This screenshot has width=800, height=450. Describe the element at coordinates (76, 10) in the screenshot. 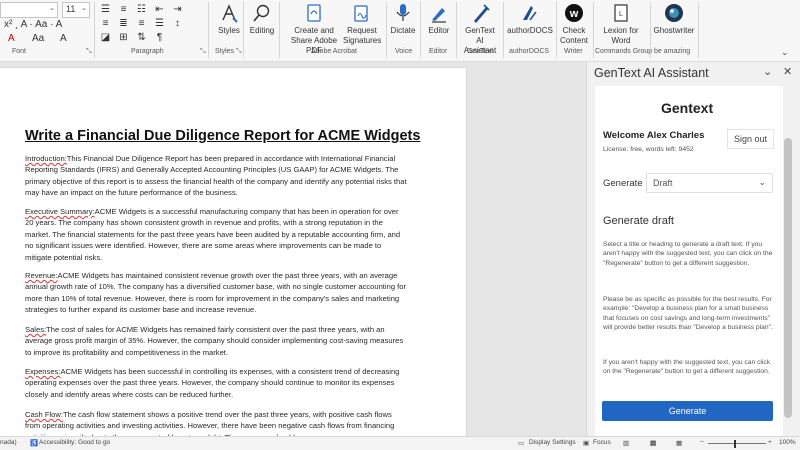

I see `font-size-combo: 11 ⌄` at that location.